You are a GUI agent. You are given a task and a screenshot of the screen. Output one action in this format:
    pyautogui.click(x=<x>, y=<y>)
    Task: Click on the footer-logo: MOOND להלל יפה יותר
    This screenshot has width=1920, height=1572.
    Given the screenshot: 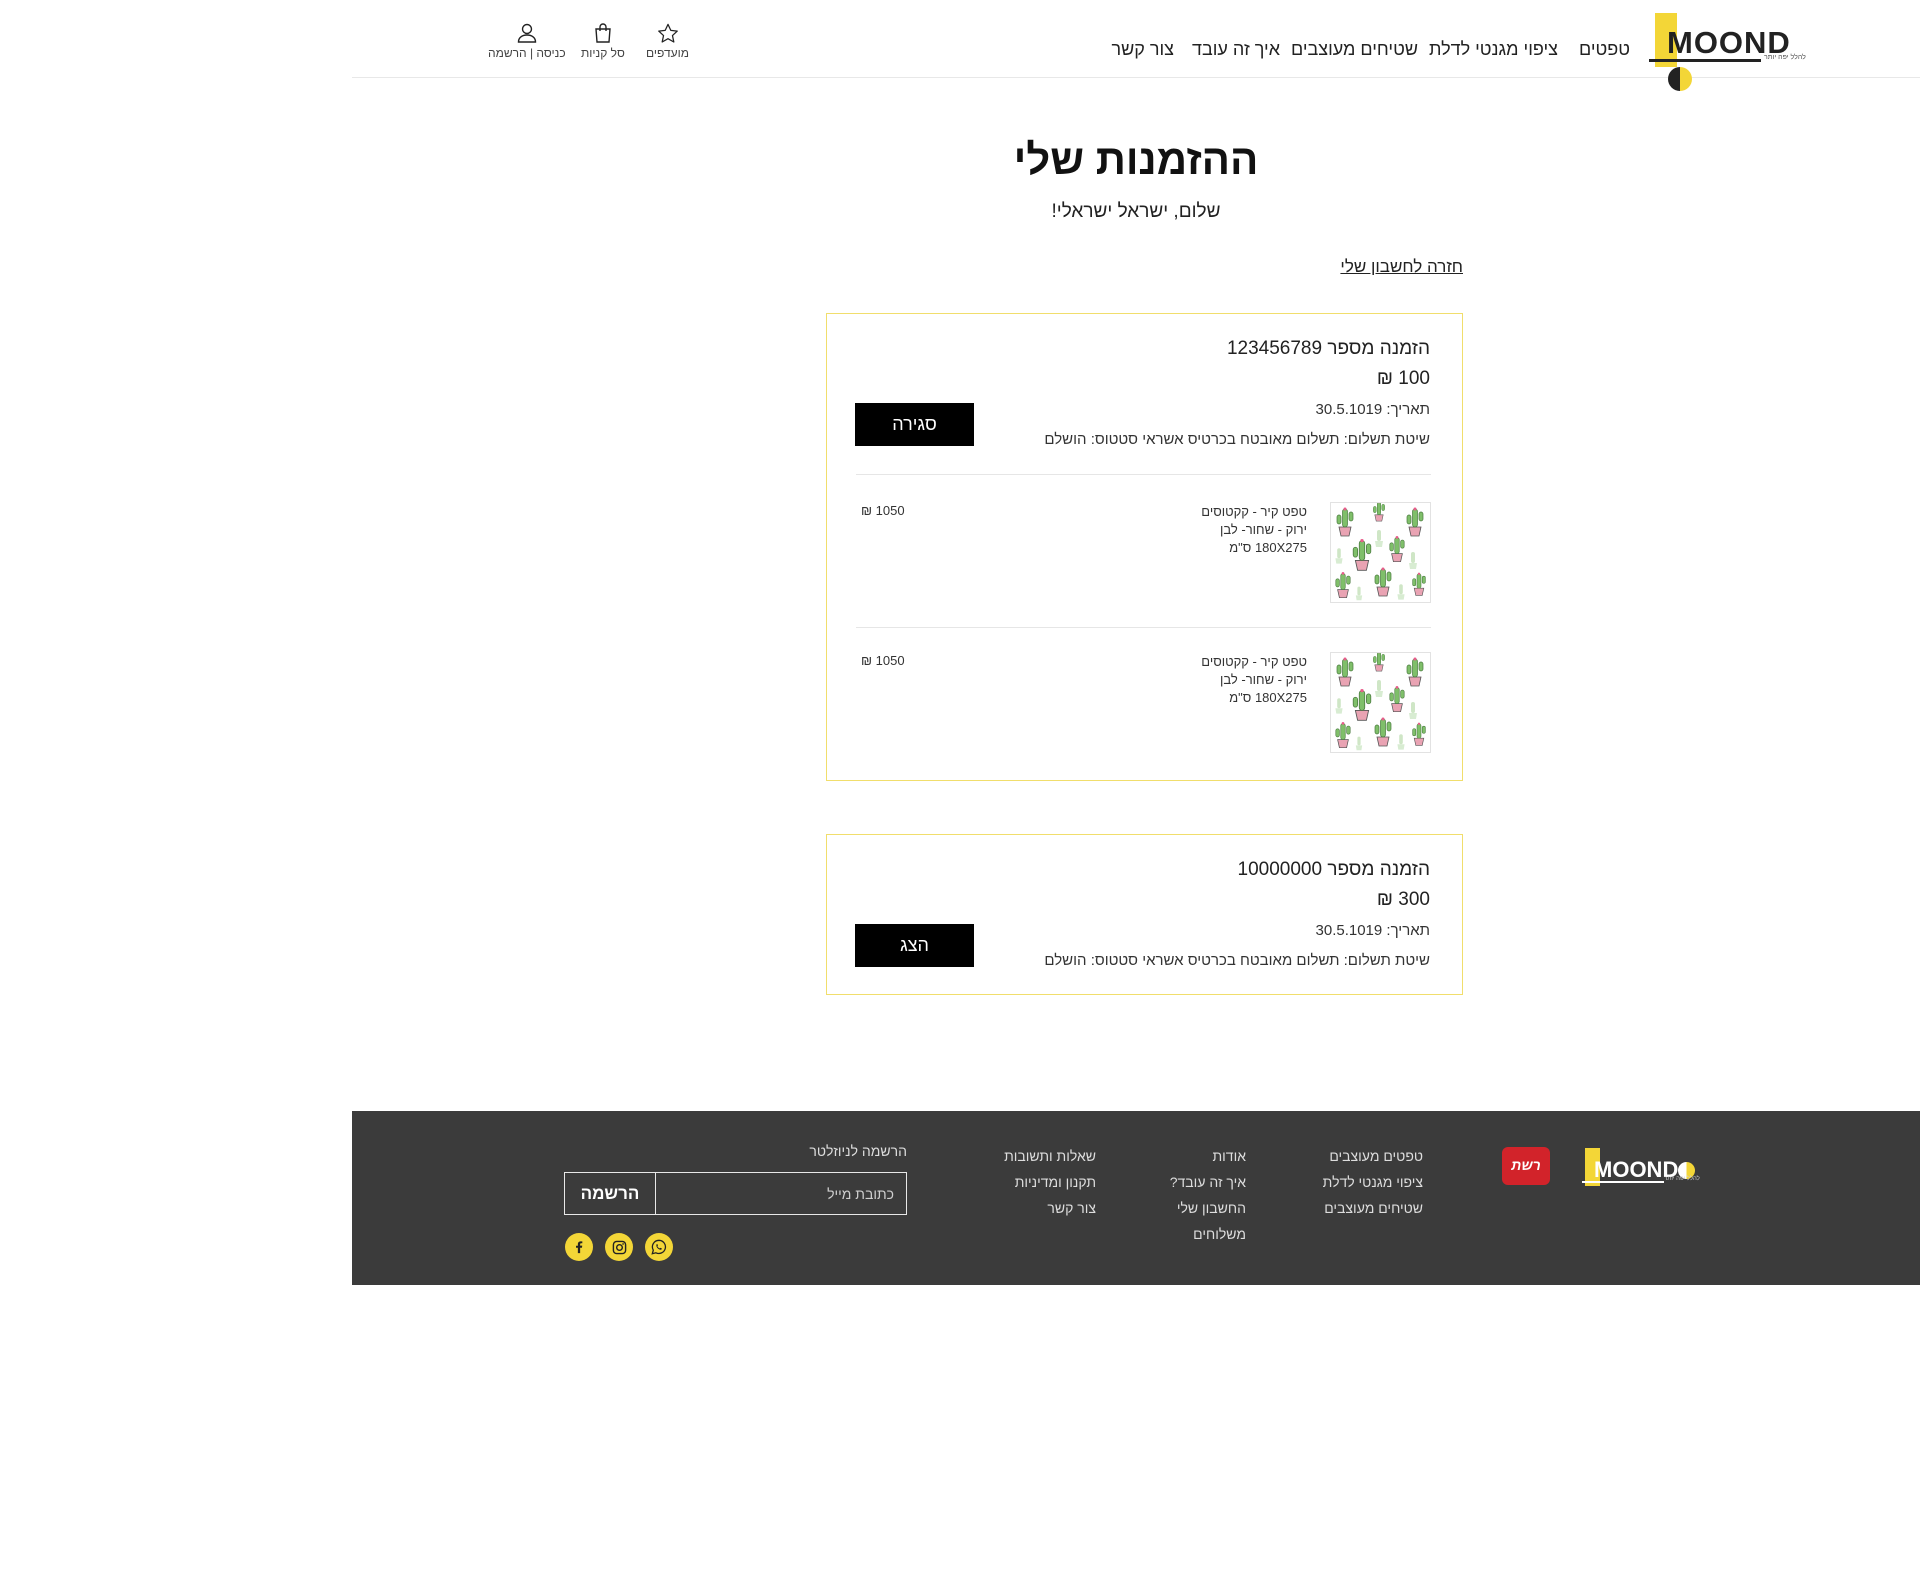 What is the action you would take?
    pyautogui.click(x=1641, y=1168)
    